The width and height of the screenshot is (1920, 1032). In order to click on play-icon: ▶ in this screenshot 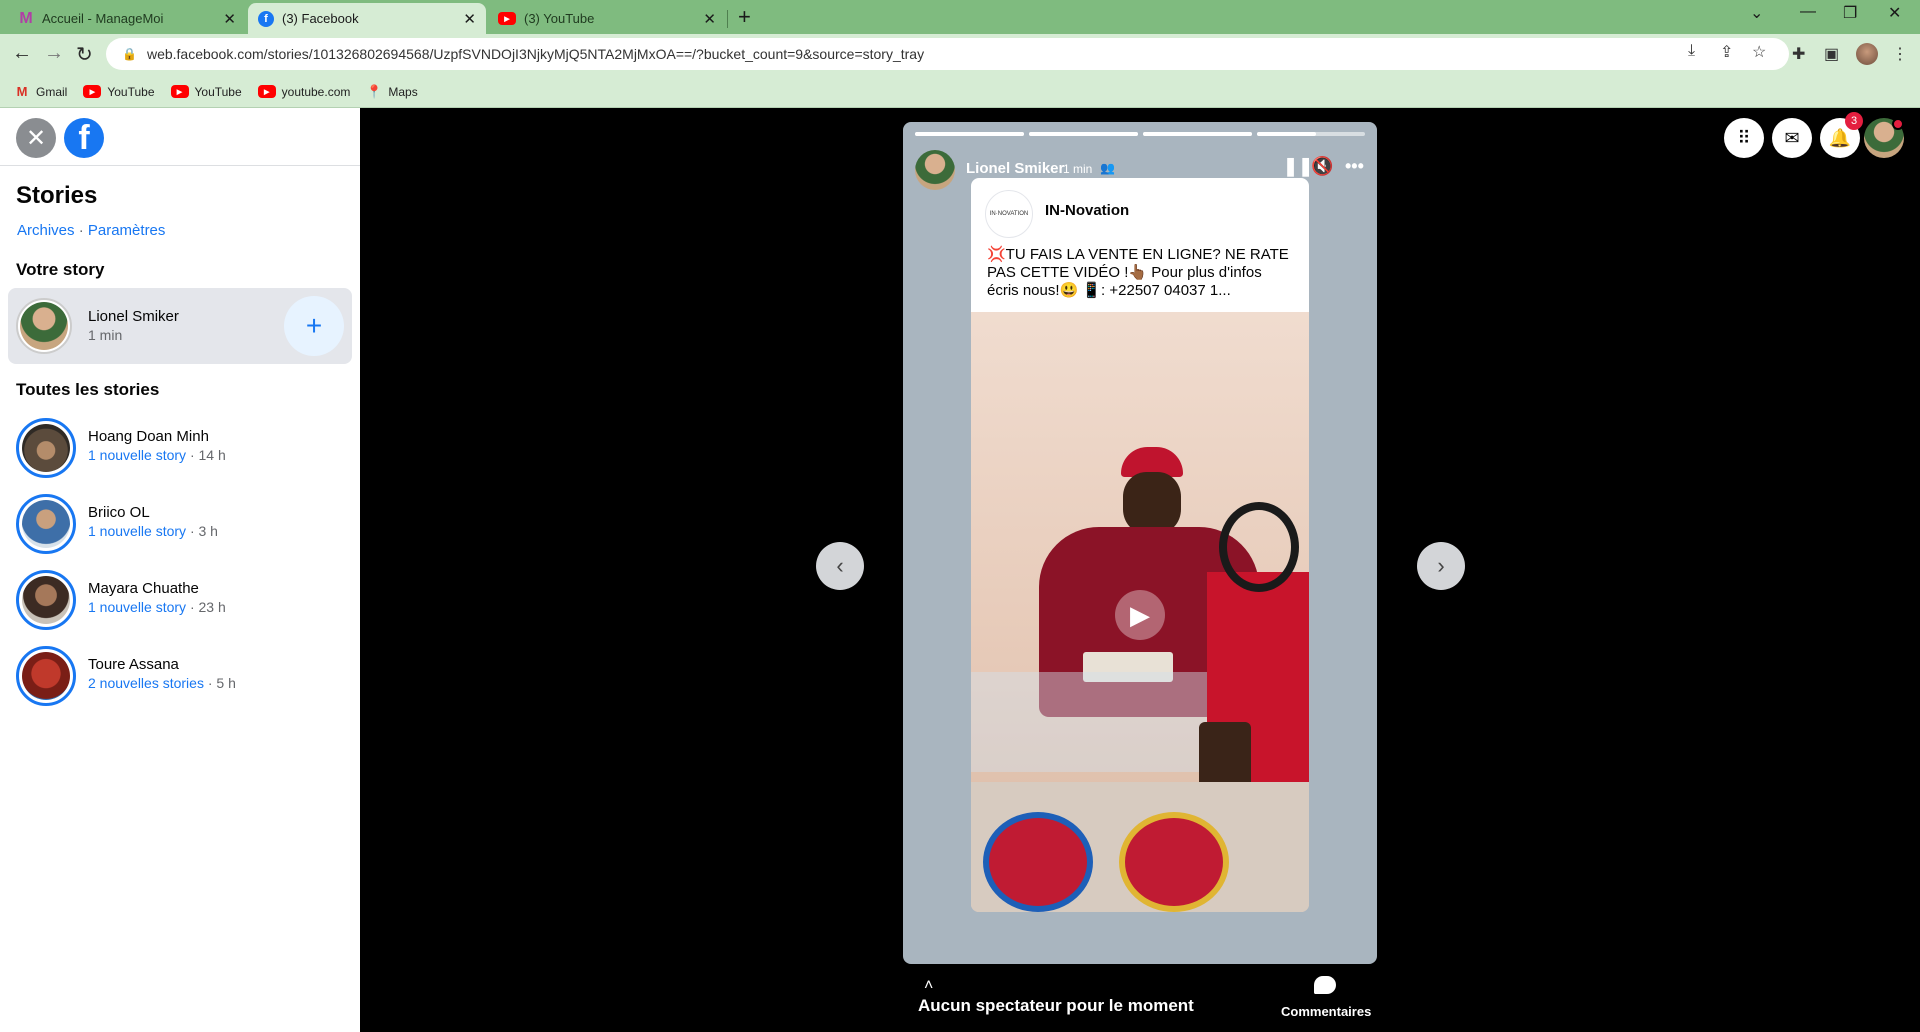, I will do `click(1140, 615)`.